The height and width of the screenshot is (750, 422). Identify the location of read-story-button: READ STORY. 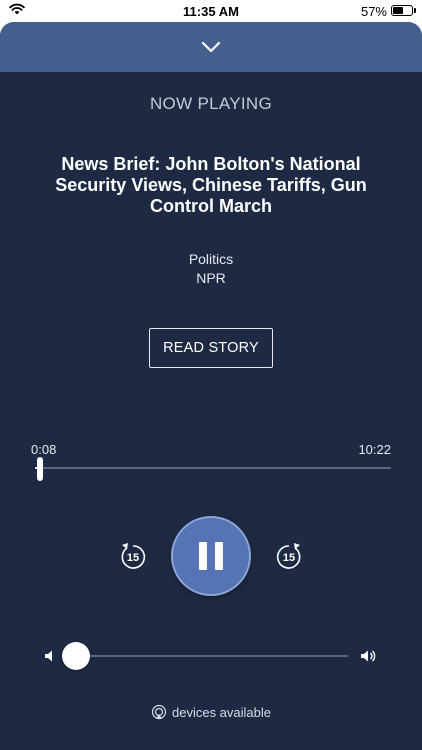
(211, 348).